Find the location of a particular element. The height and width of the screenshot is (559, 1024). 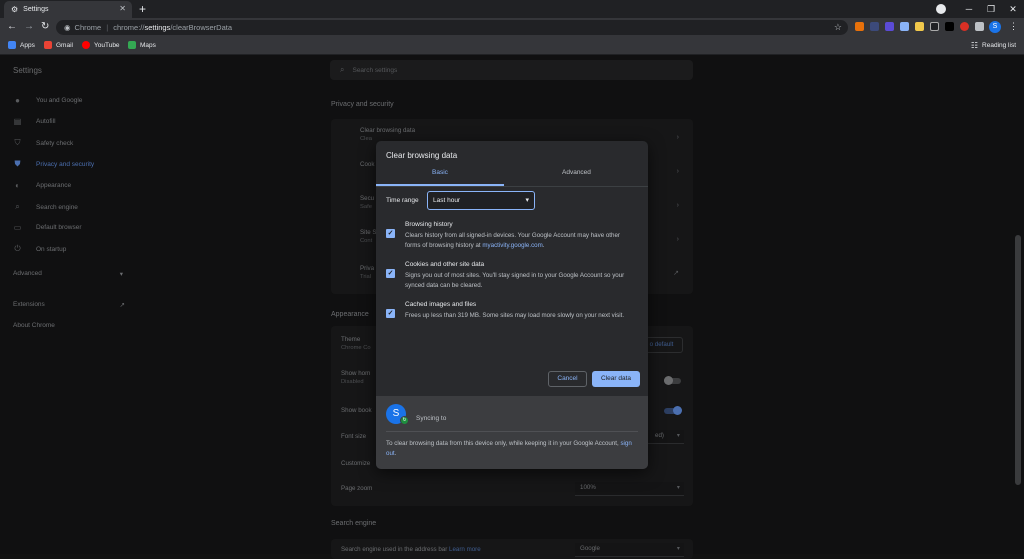

bookmark-star-icon: ☆ is located at coordinates (838, 27).